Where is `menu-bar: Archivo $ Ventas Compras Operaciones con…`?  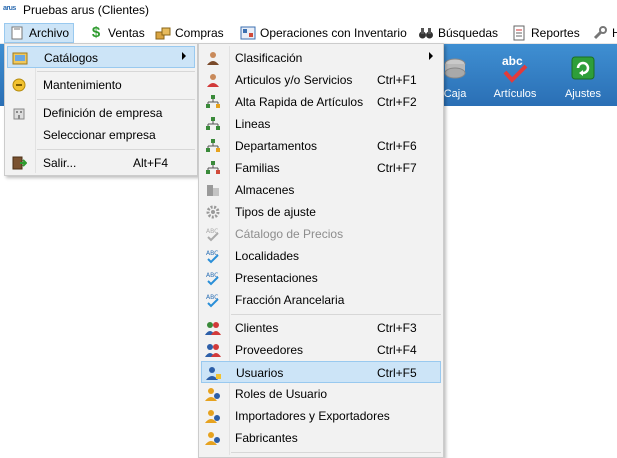 menu-bar: Archivo $ Ventas Compras Operaciones con… is located at coordinates (308, 33).